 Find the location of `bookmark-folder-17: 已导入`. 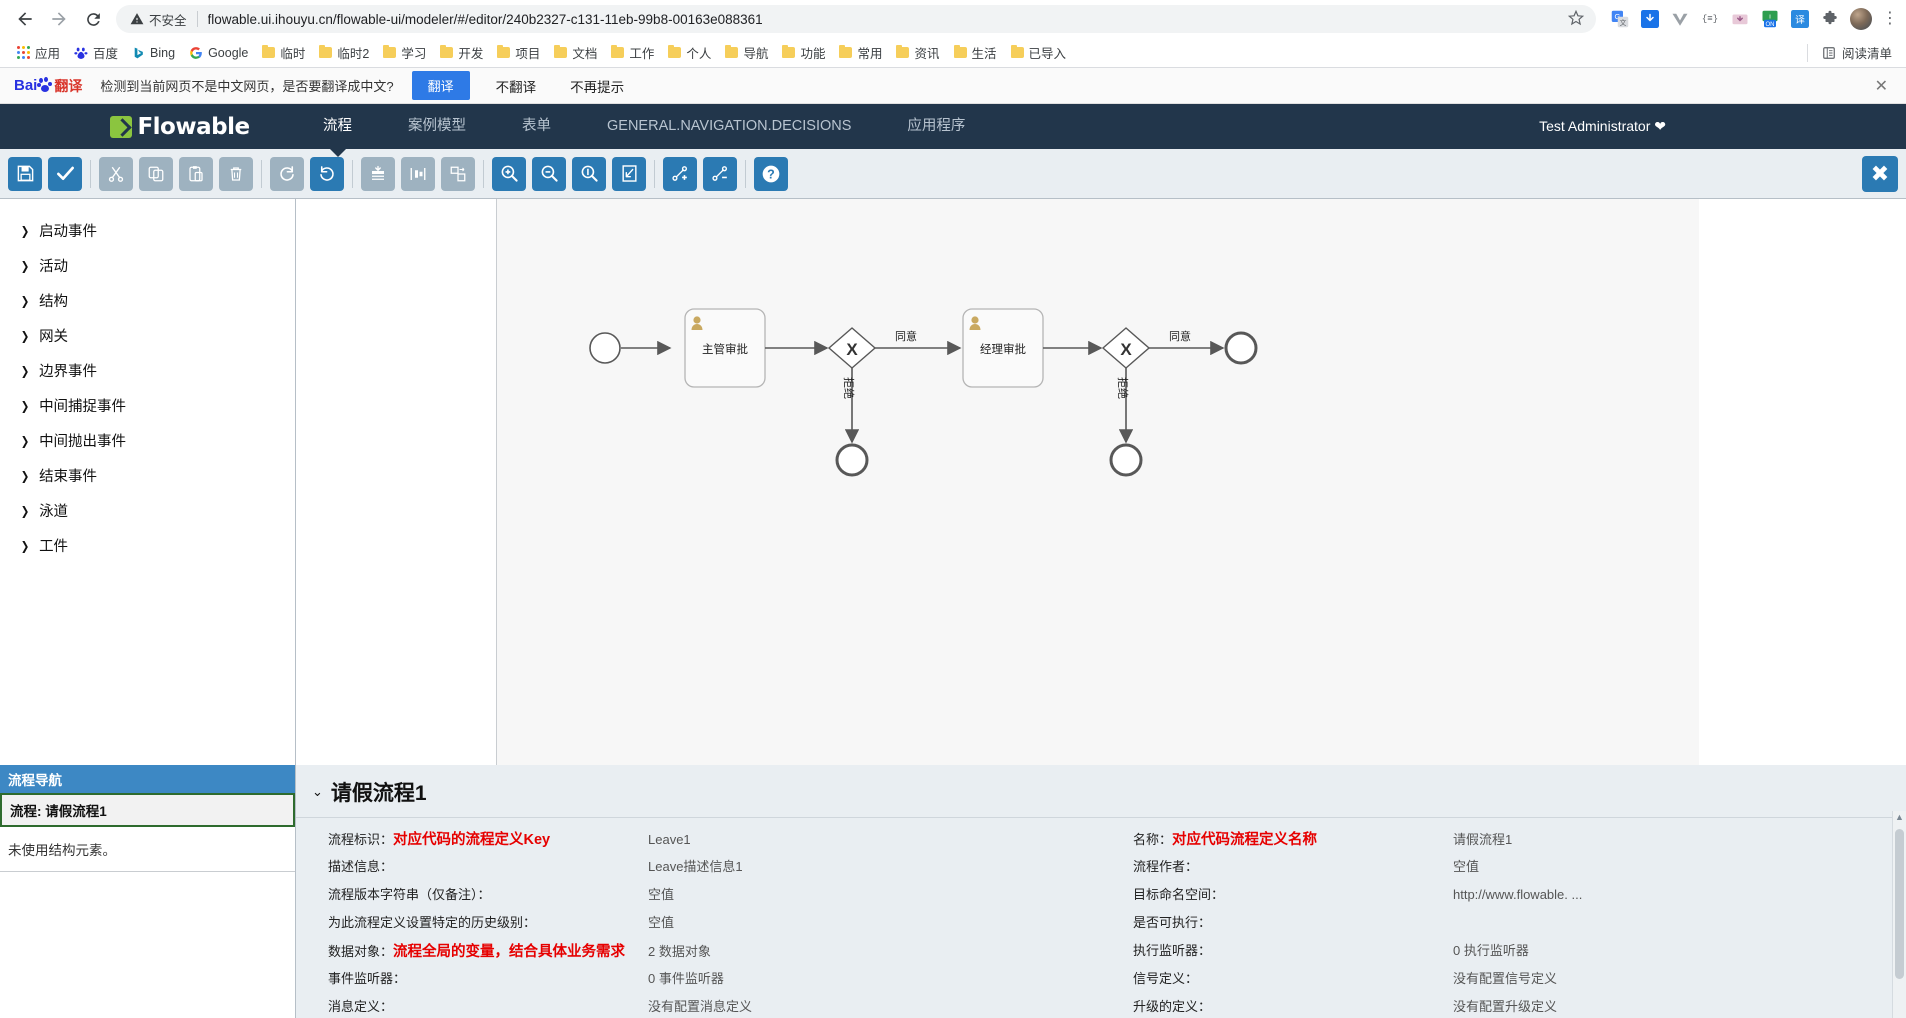

bookmark-folder-17: 已导入 is located at coordinates (1039, 52).